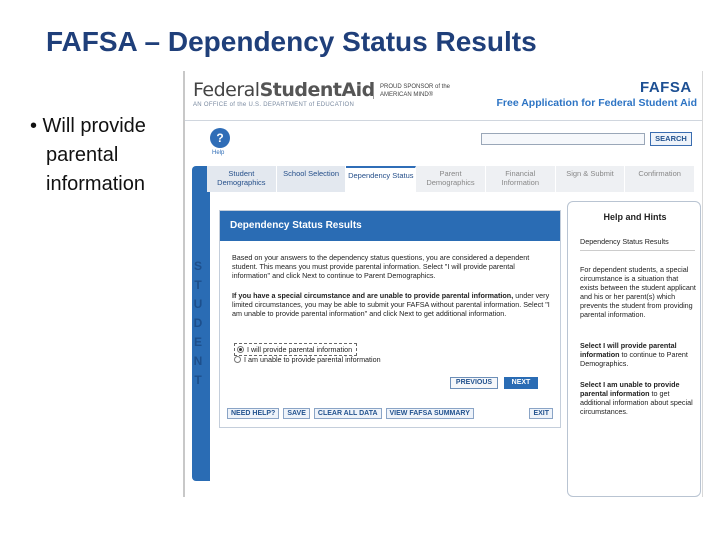  I want to click on need-help-button: NEED HELP?, so click(253, 413).